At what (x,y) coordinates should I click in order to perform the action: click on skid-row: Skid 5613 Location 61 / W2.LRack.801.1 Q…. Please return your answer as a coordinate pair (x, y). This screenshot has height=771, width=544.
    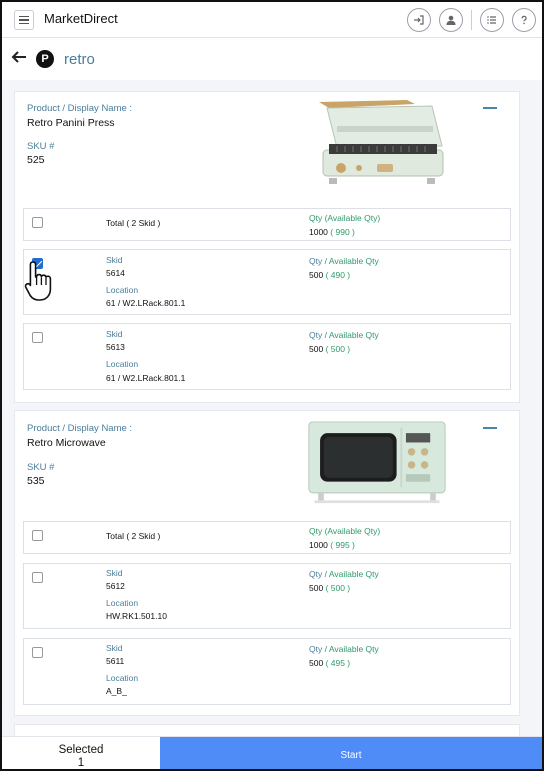
    Looking at the image, I should click on (267, 356).